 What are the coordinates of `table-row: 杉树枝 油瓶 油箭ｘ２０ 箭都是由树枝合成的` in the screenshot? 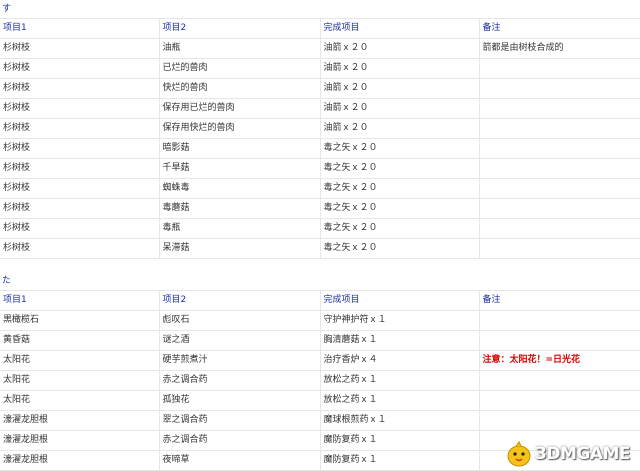 It's located at (320, 48).